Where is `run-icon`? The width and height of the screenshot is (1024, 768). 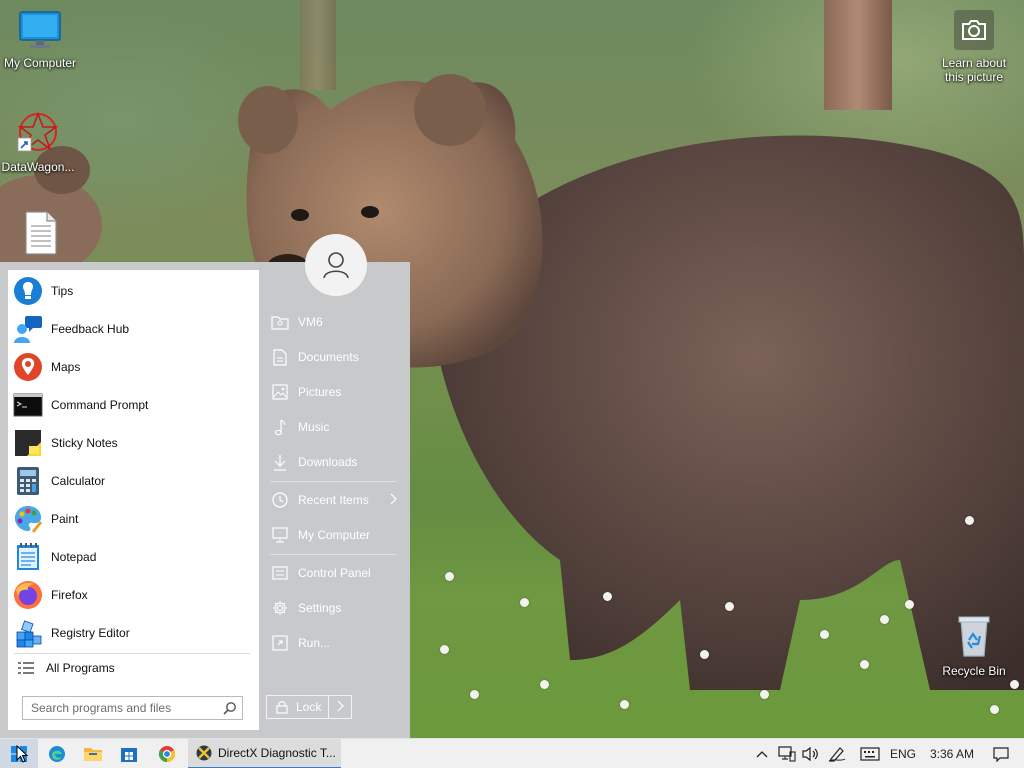 run-icon is located at coordinates (280, 643).